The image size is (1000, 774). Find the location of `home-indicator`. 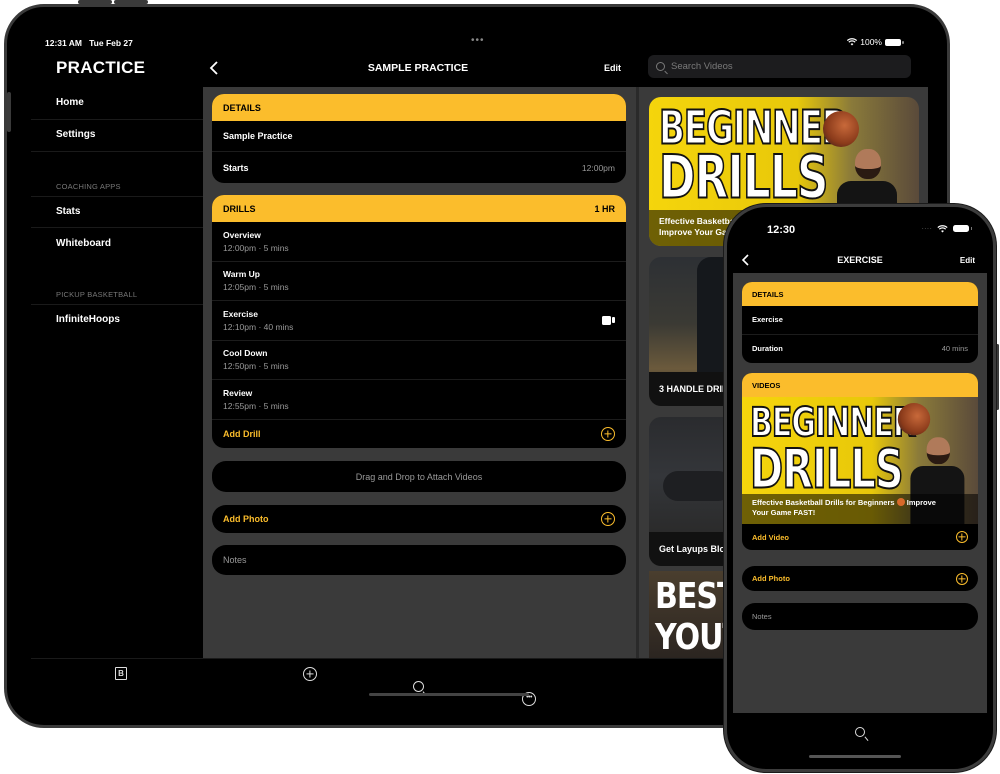

home-indicator is located at coordinates (855, 756).